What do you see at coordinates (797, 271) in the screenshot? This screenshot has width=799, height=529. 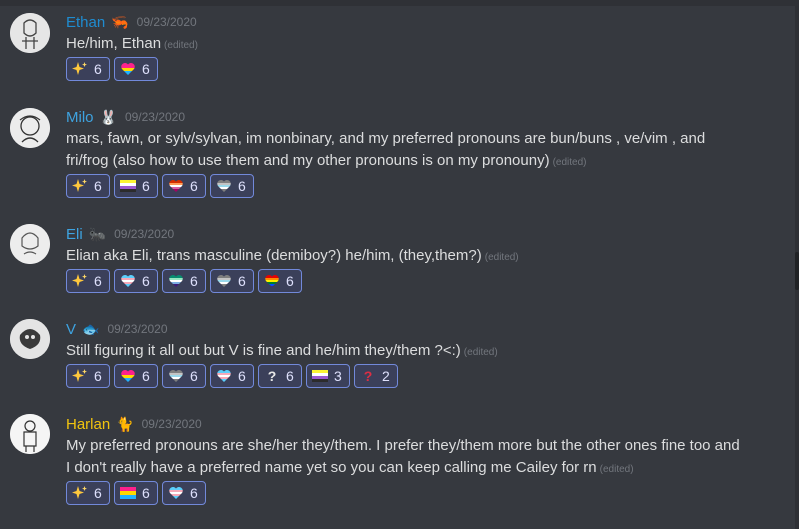 I see `scrollbar-thumb` at bounding box center [797, 271].